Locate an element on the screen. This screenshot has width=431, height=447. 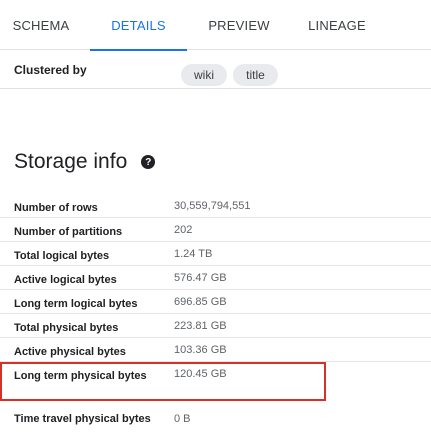
tab-lineage: LINEAGE is located at coordinates (337, 25).